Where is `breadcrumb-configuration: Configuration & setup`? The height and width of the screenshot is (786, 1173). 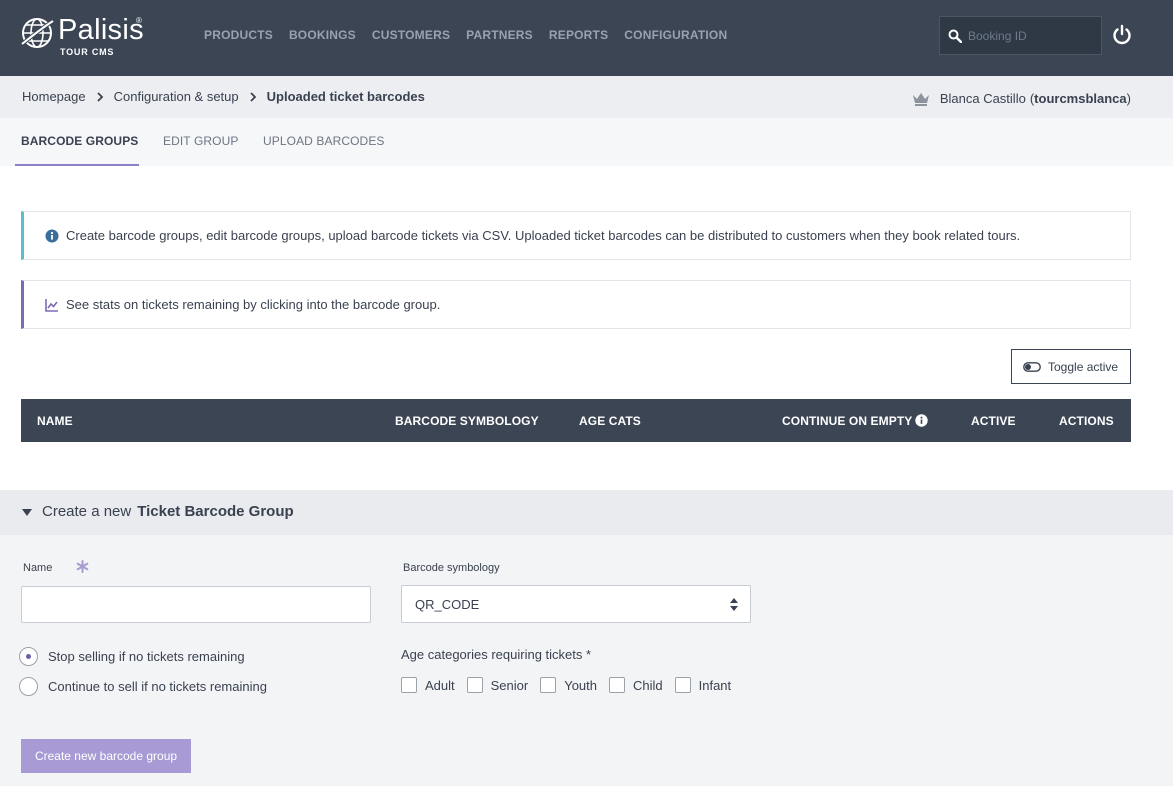
breadcrumb-configuration: Configuration & setup is located at coordinates (176, 96).